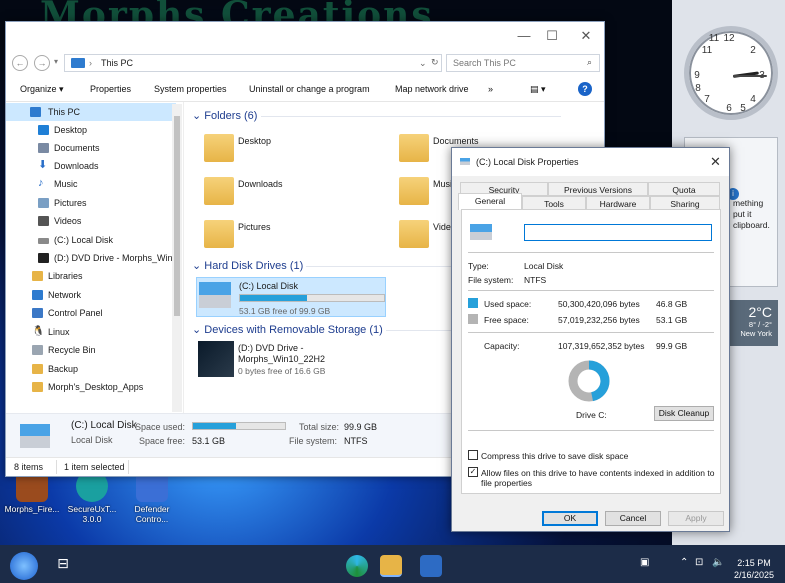  What do you see at coordinates (618, 232) in the screenshot?
I see `drive-name-input` at bounding box center [618, 232].